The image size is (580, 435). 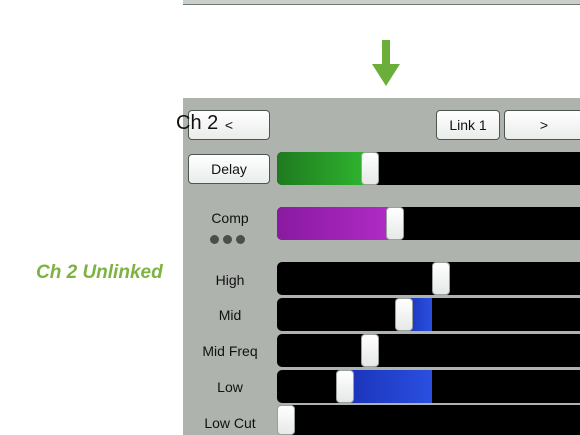 What do you see at coordinates (230, 423) in the screenshot?
I see `eq-label-low-cut: Low Cut` at bounding box center [230, 423].